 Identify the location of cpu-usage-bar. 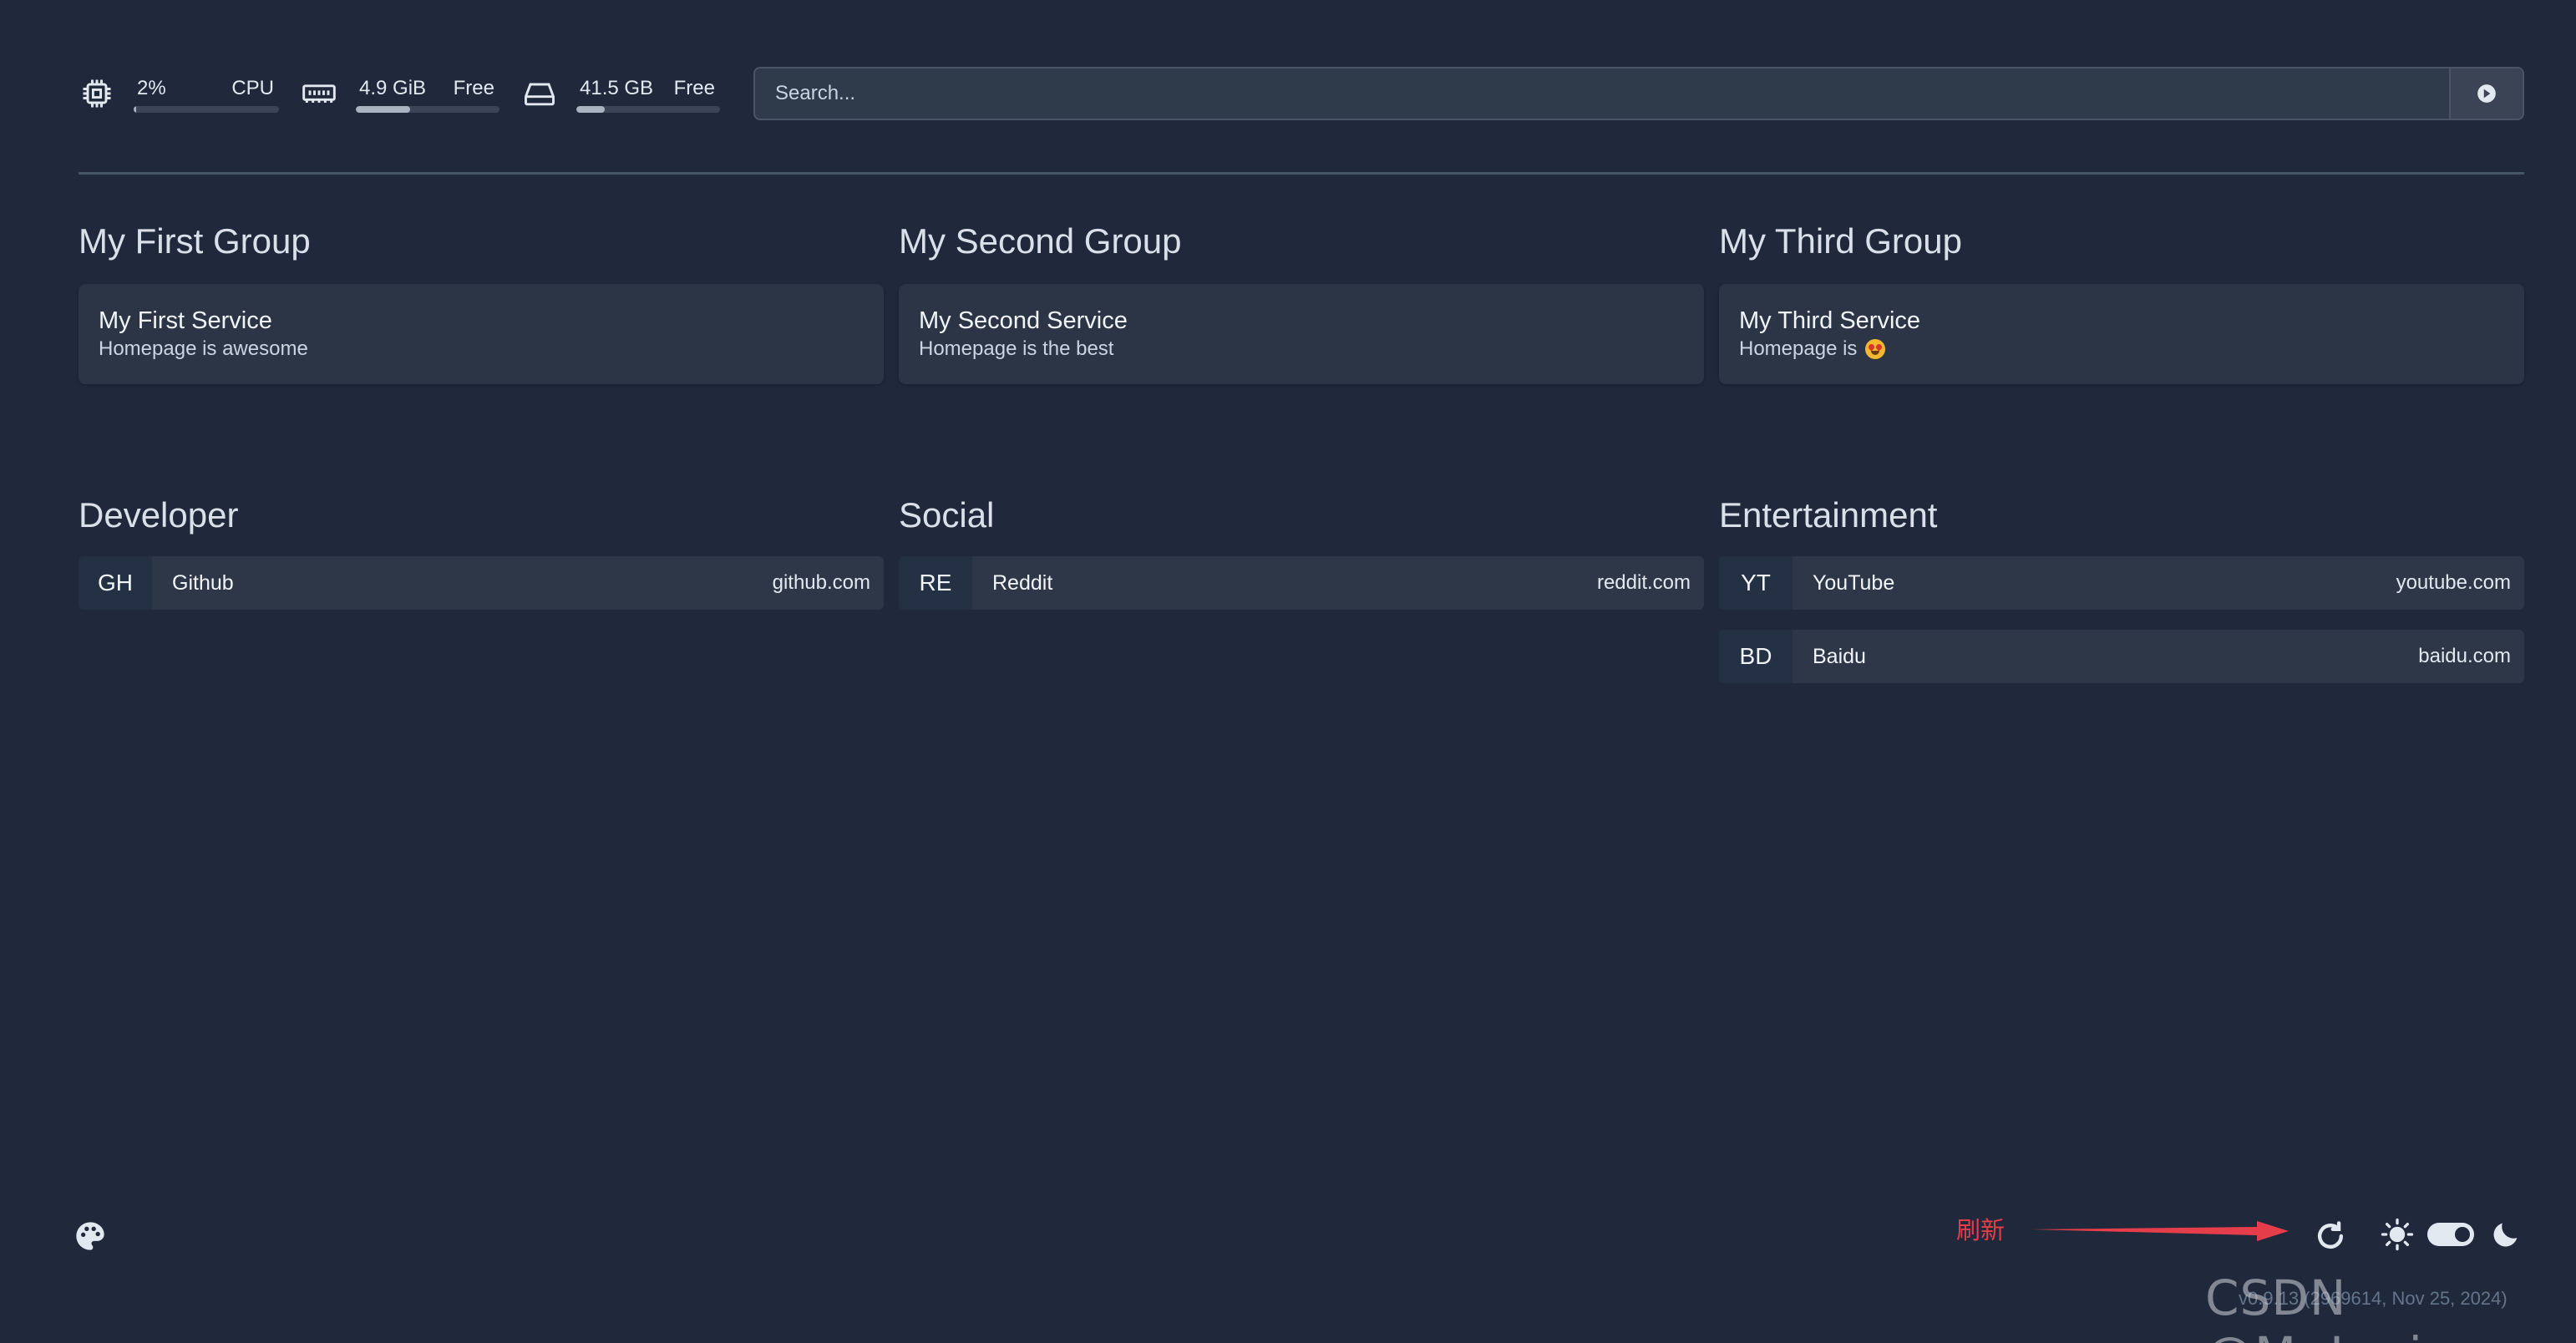
(206, 110).